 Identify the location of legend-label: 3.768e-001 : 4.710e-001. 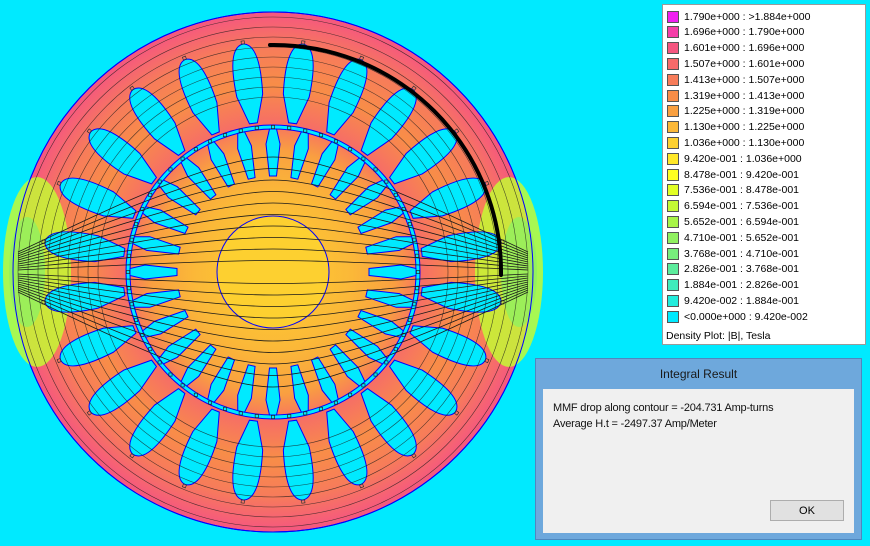
(742, 253).